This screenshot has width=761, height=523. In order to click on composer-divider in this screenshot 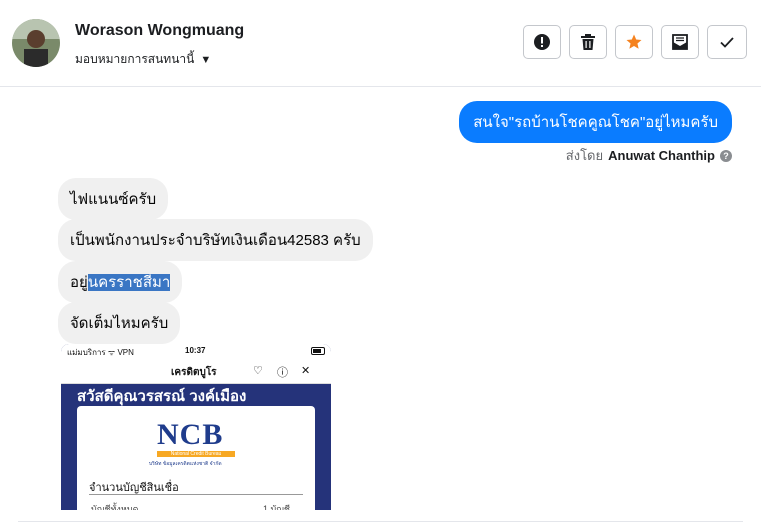, I will do `click(380, 521)`.